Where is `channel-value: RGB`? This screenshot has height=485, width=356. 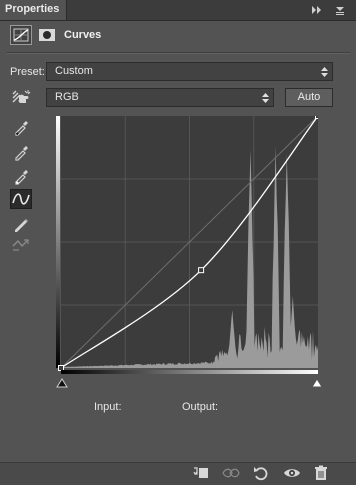
channel-value: RGB is located at coordinates (67, 97).